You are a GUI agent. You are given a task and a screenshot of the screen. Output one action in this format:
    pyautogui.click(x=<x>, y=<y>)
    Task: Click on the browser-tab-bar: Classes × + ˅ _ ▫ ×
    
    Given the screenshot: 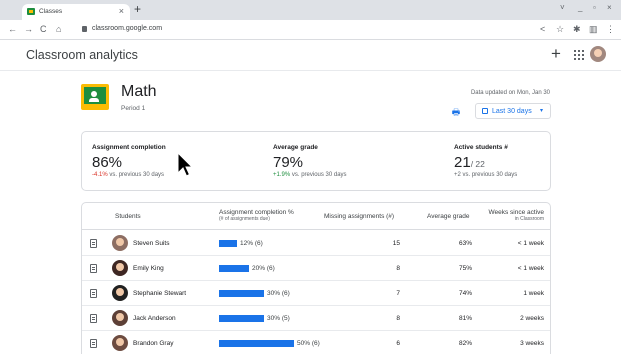 What is the action you would take?
    pyautogui.click(x=310, y=10)
    